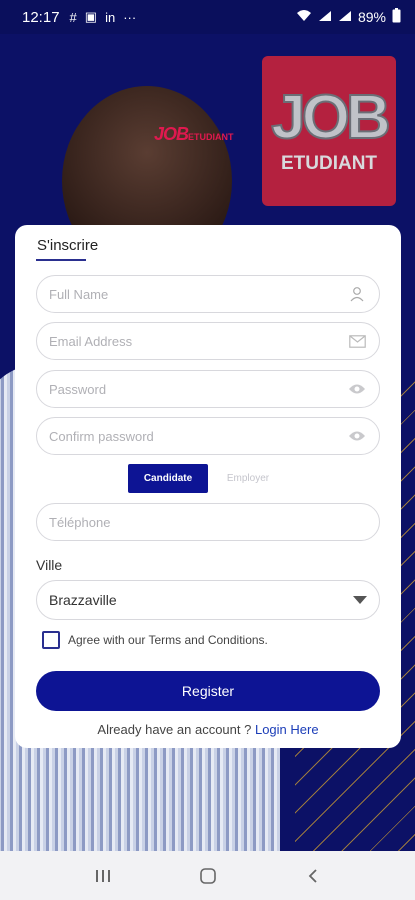 The width and height of the screenshot is (415, 900). Describe the element at coordinates (287, 729) in the screenshot. I see `login-link: Login Here` at that location.